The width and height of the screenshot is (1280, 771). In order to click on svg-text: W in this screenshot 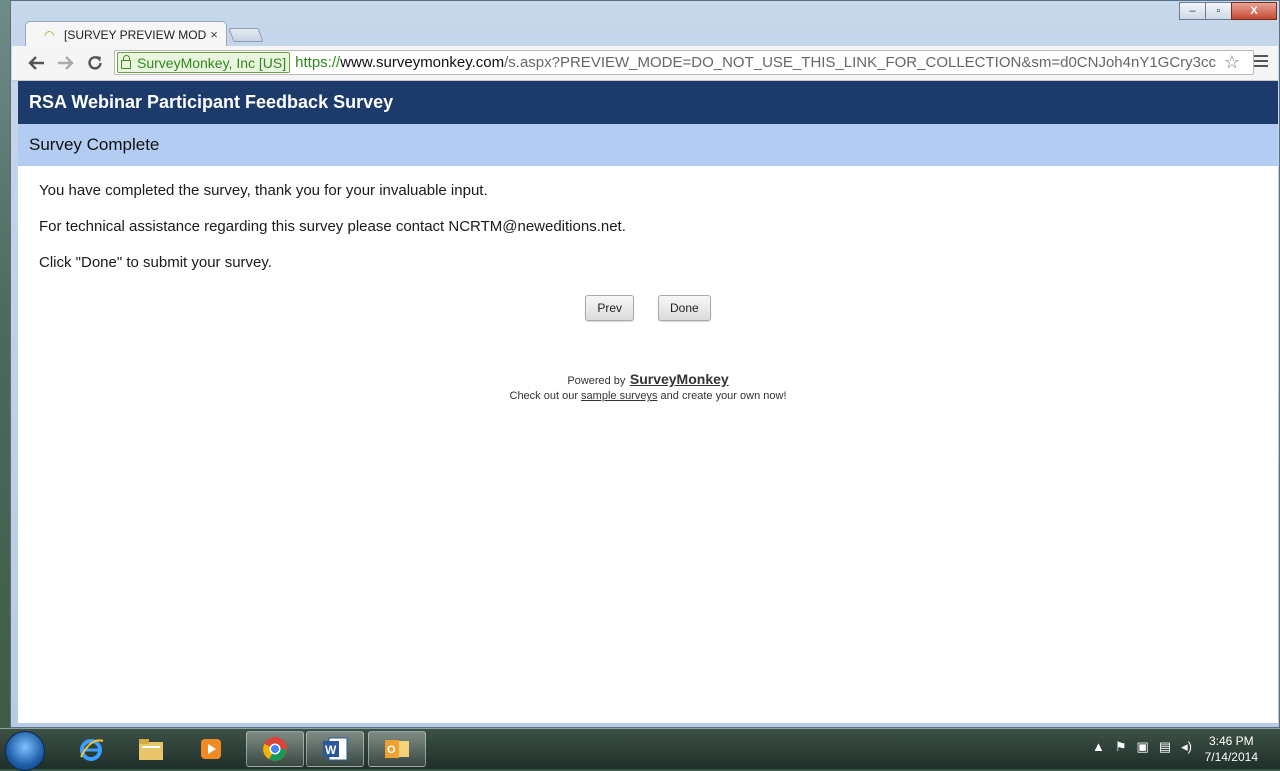, I will do `click(331, 750)`.